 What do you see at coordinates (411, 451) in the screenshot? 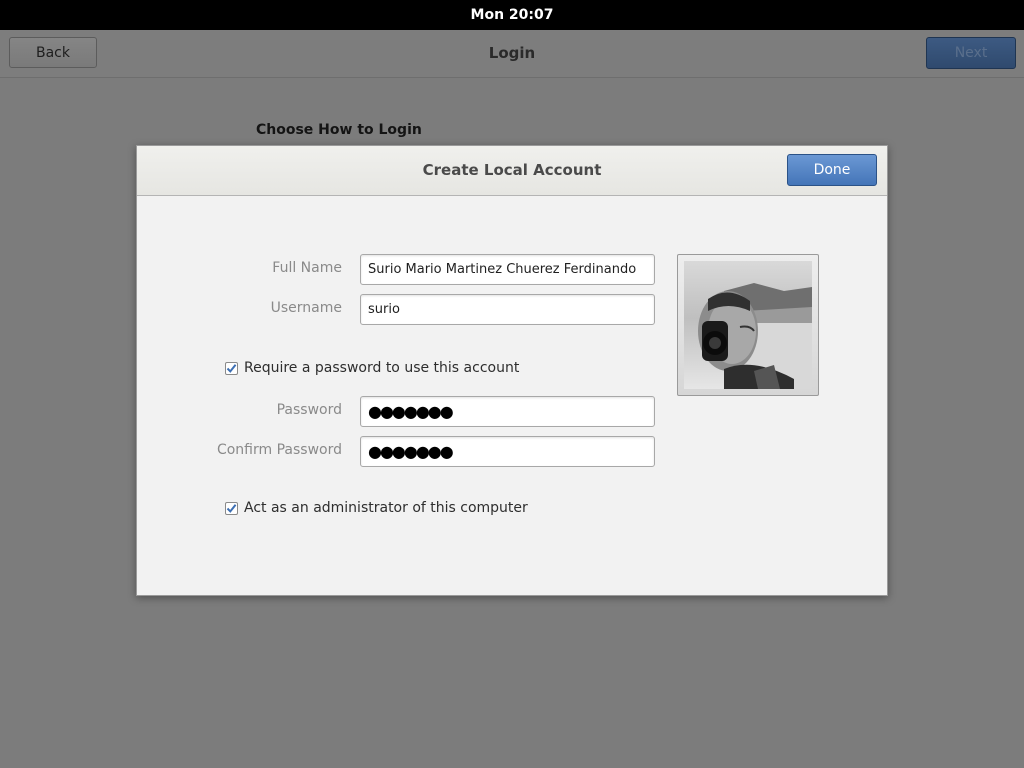
I see `confirm-password-value: ●●●●●●●` at bounding box center [411, 451].